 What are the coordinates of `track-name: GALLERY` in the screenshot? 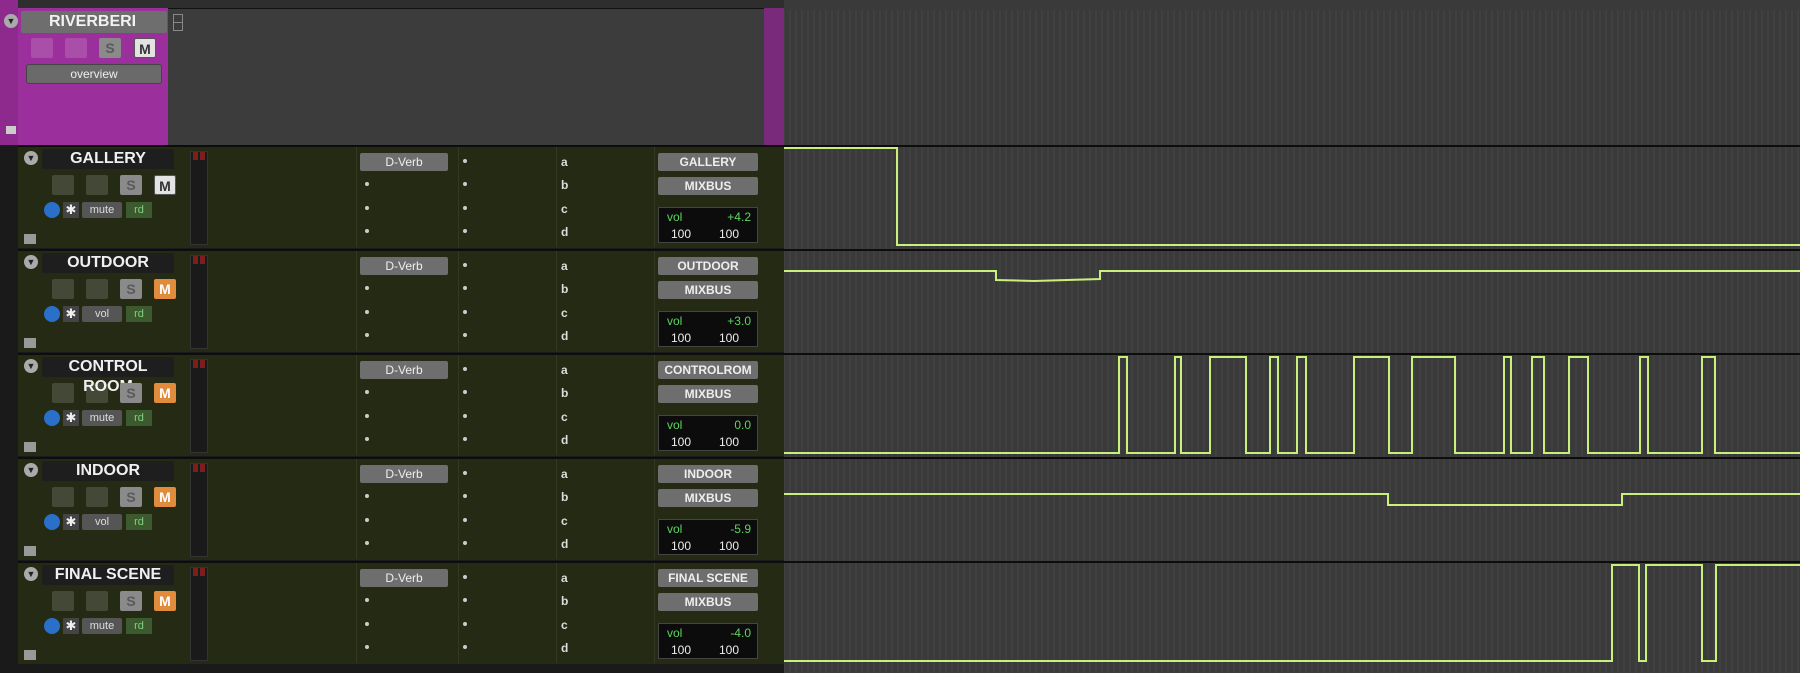 It's located at (108, 159).